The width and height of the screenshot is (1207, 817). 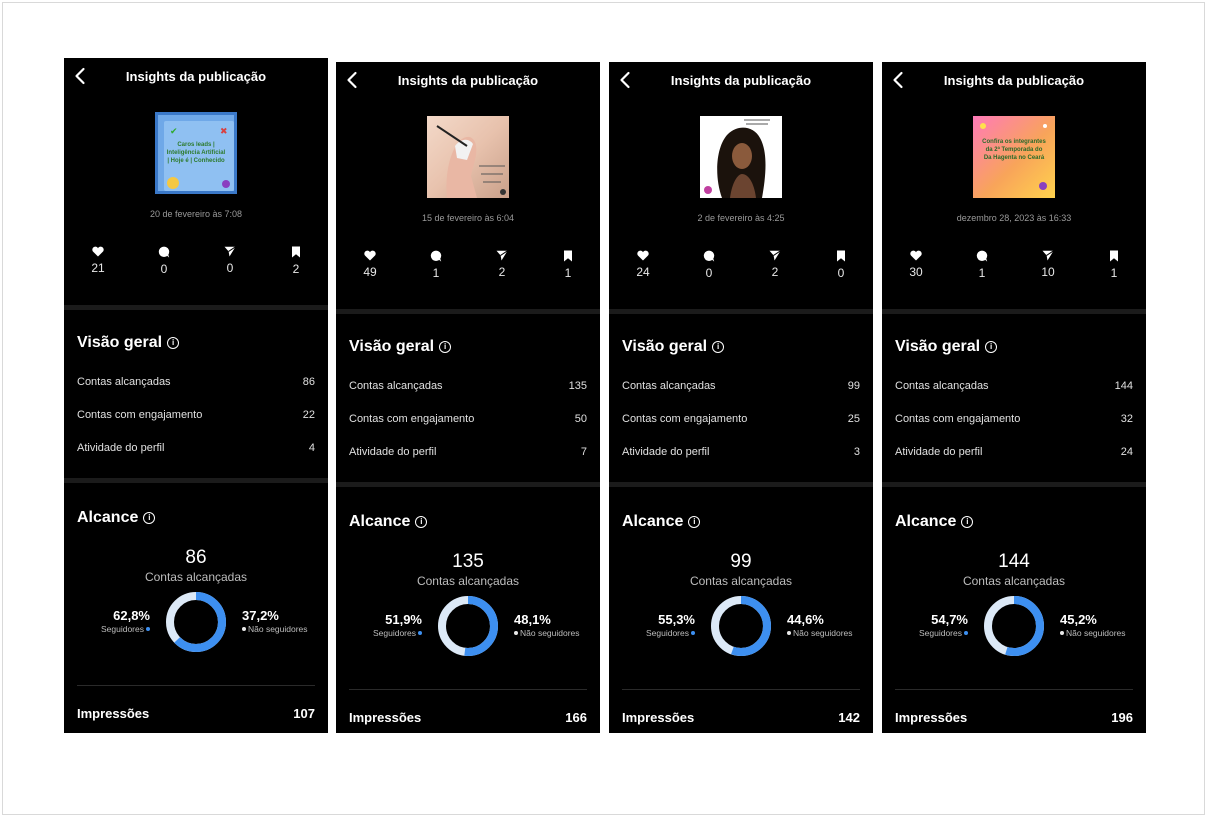 I want to click on post-date: 20 de fevereiro às 7:08, so click(x=196, y=214).